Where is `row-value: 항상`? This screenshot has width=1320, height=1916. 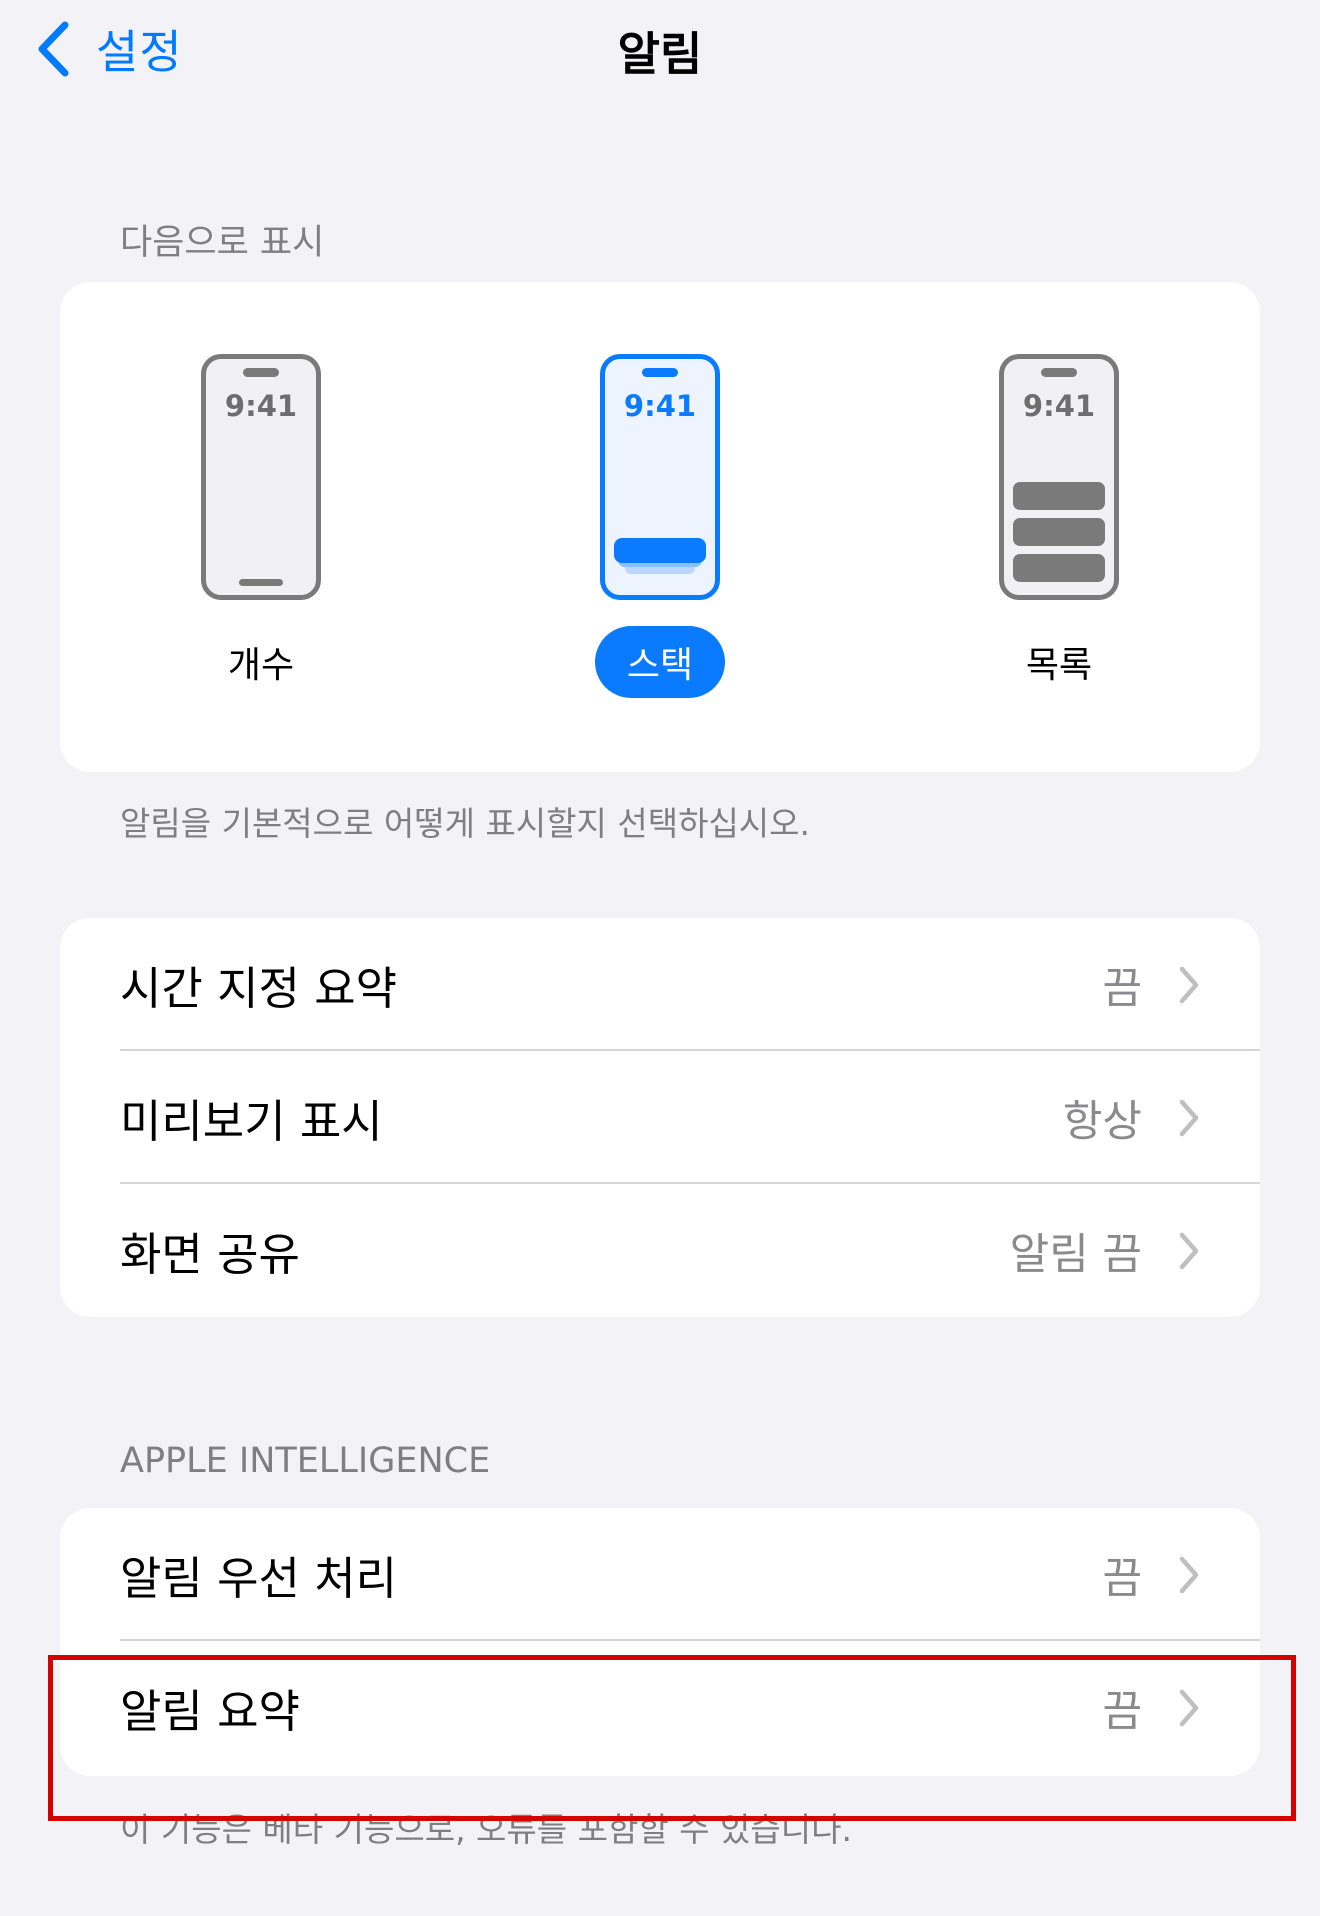 row-value: 항상 is located at coordinates (1102, 1121).